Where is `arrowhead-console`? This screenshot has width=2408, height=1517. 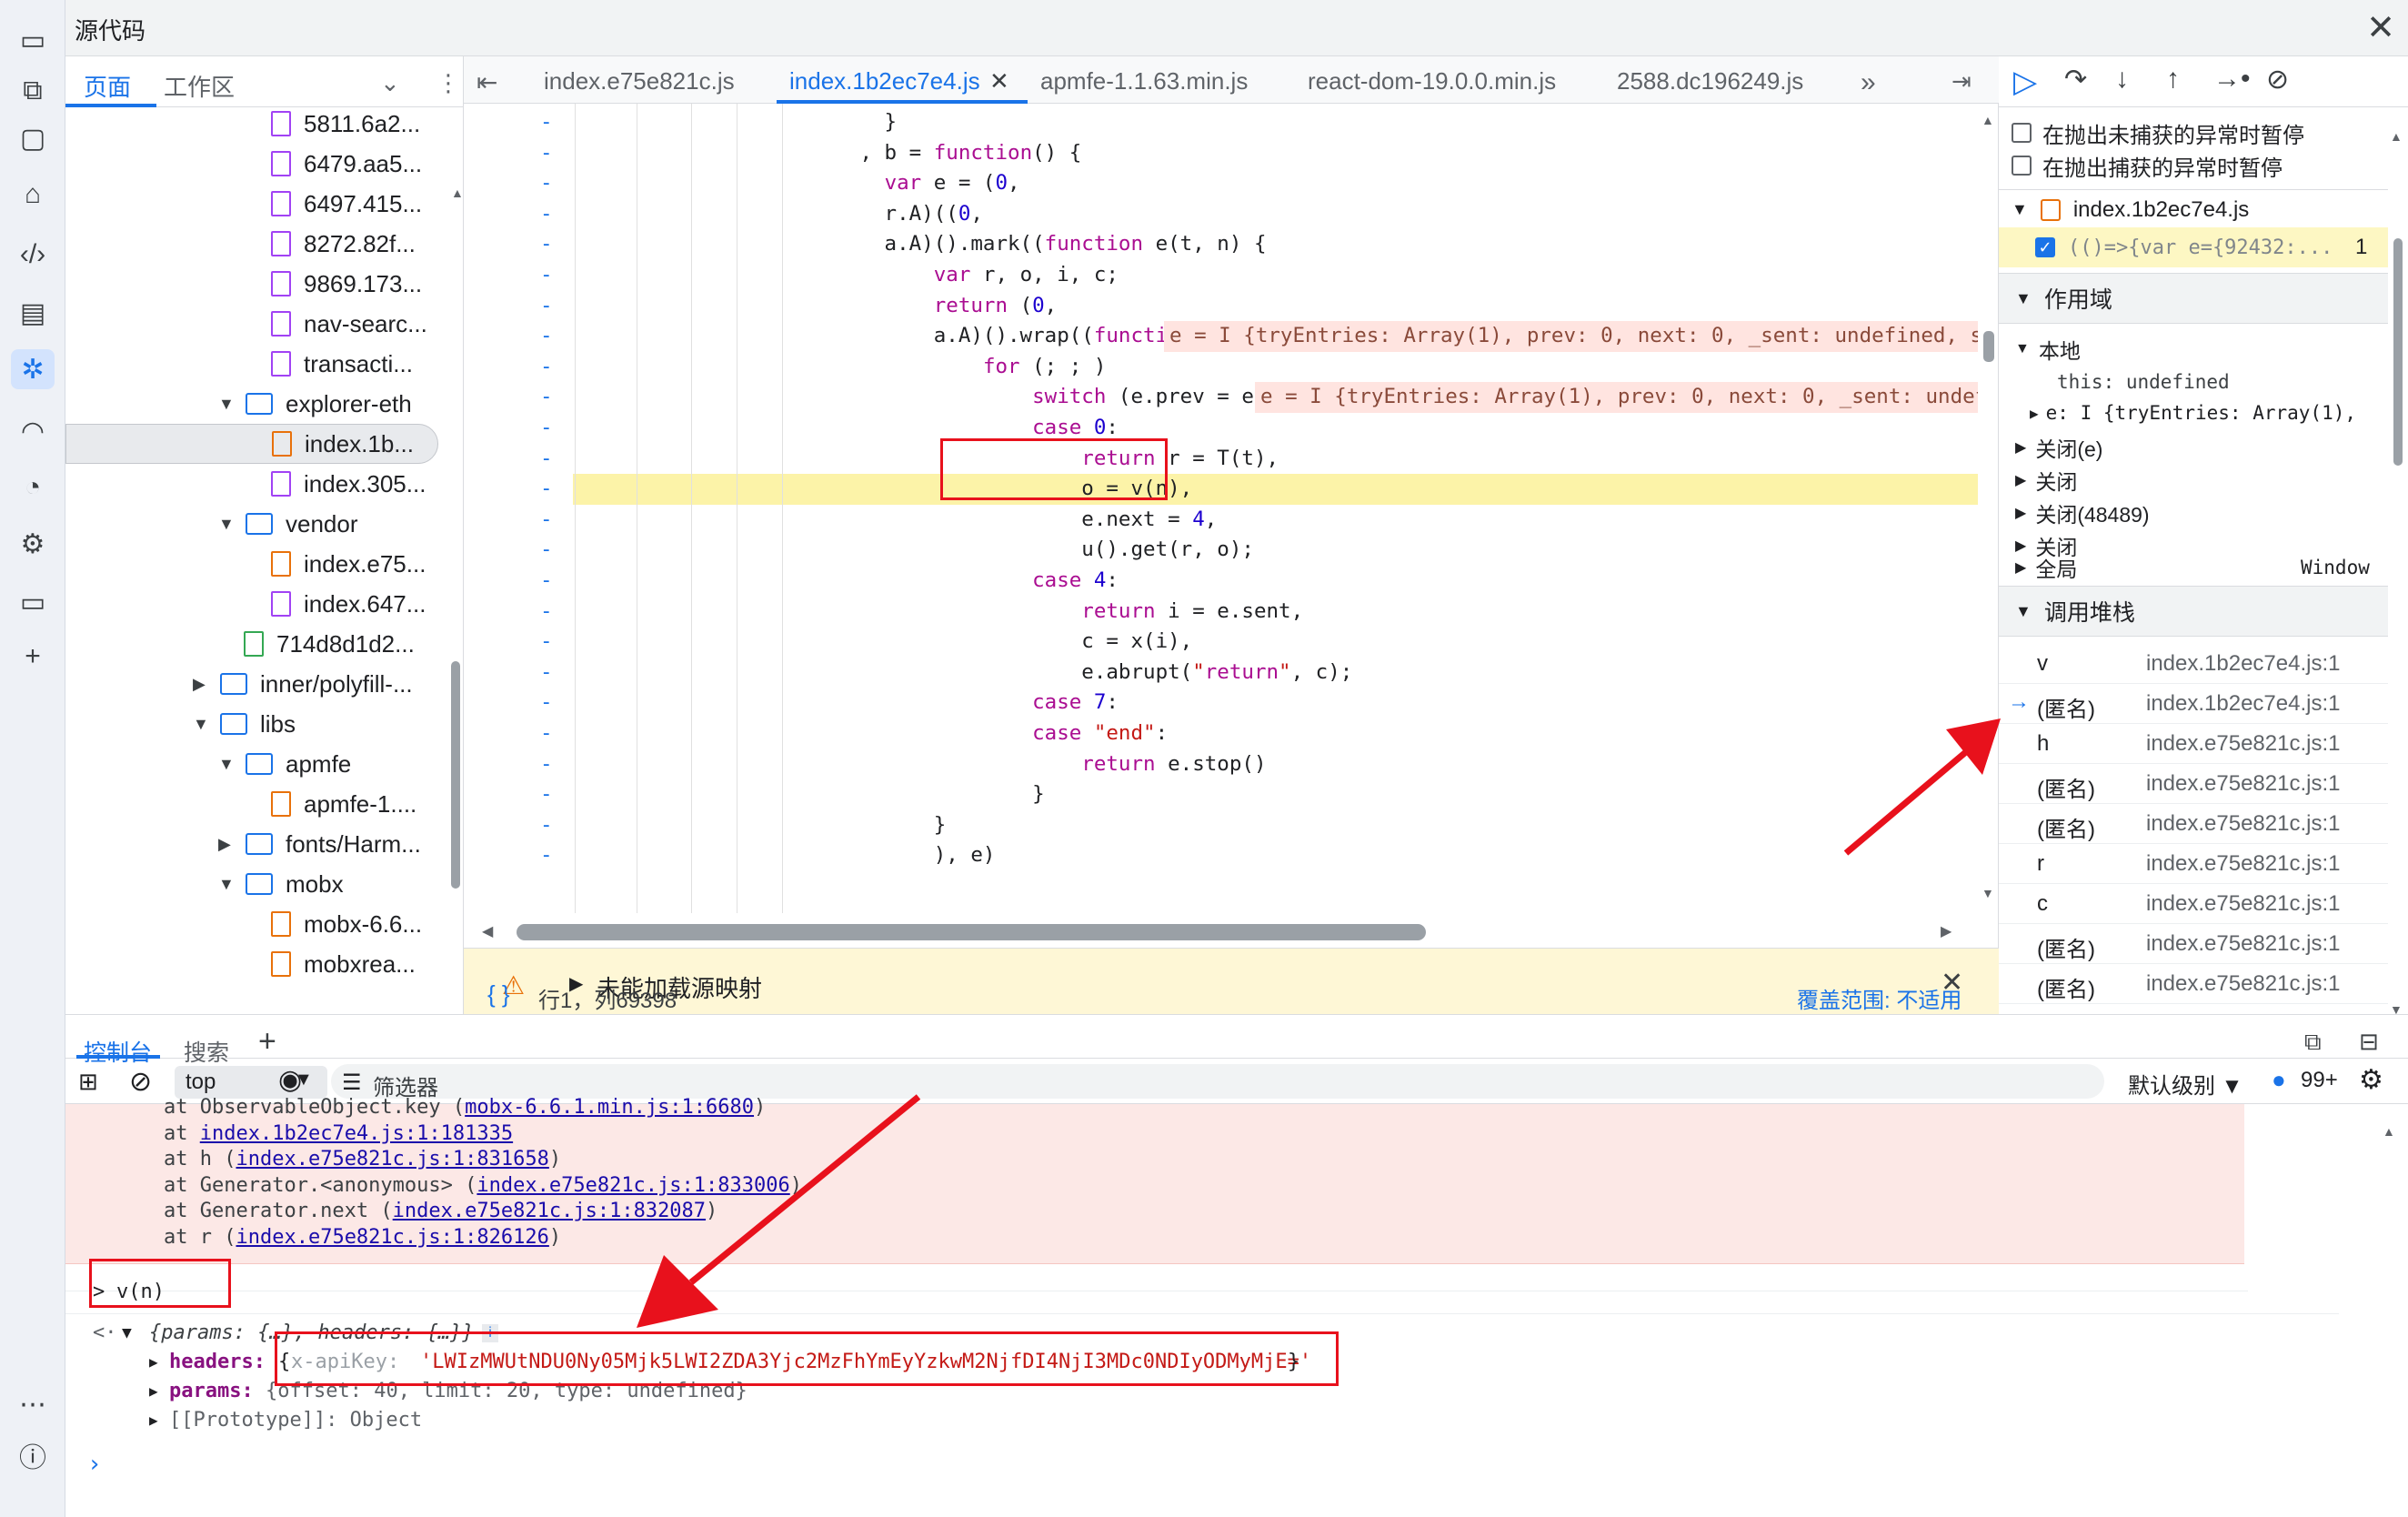 arrowhead-console is located at coordinates (677, 1291).